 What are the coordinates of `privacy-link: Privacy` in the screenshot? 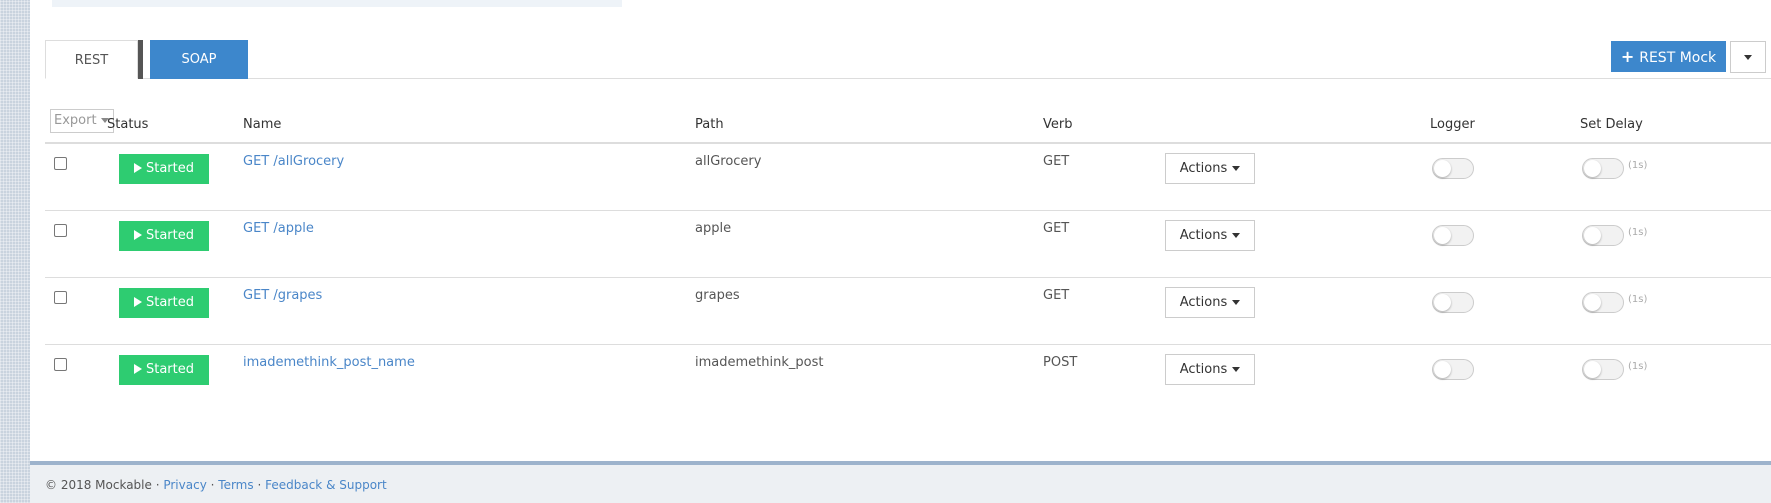 It's located at (184, 485).